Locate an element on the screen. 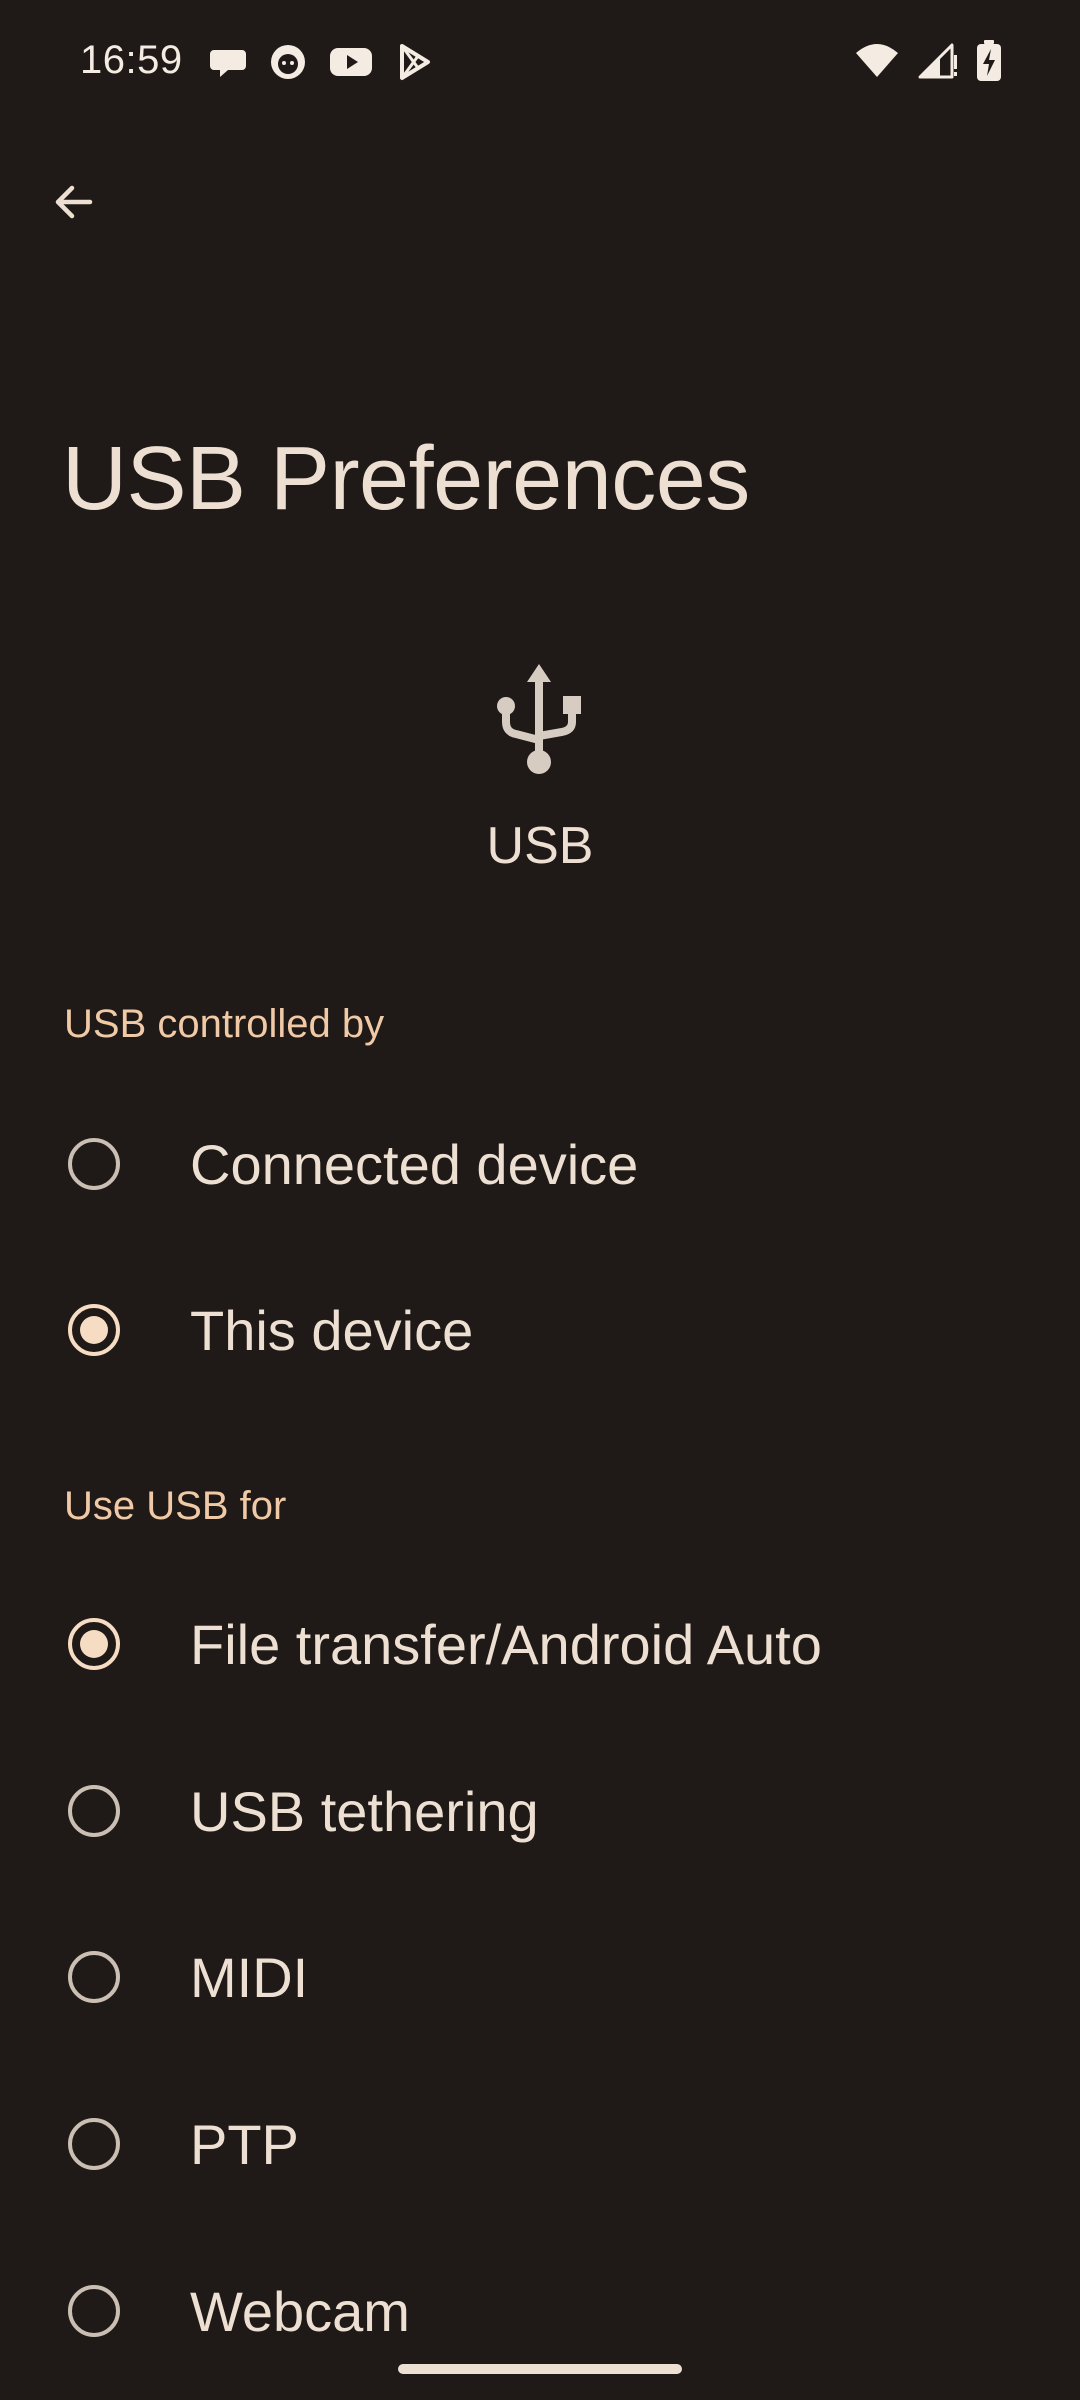 This screenshot has width=1080, height=2400. cellular-signal-icon is located at coordinates (937, 61).